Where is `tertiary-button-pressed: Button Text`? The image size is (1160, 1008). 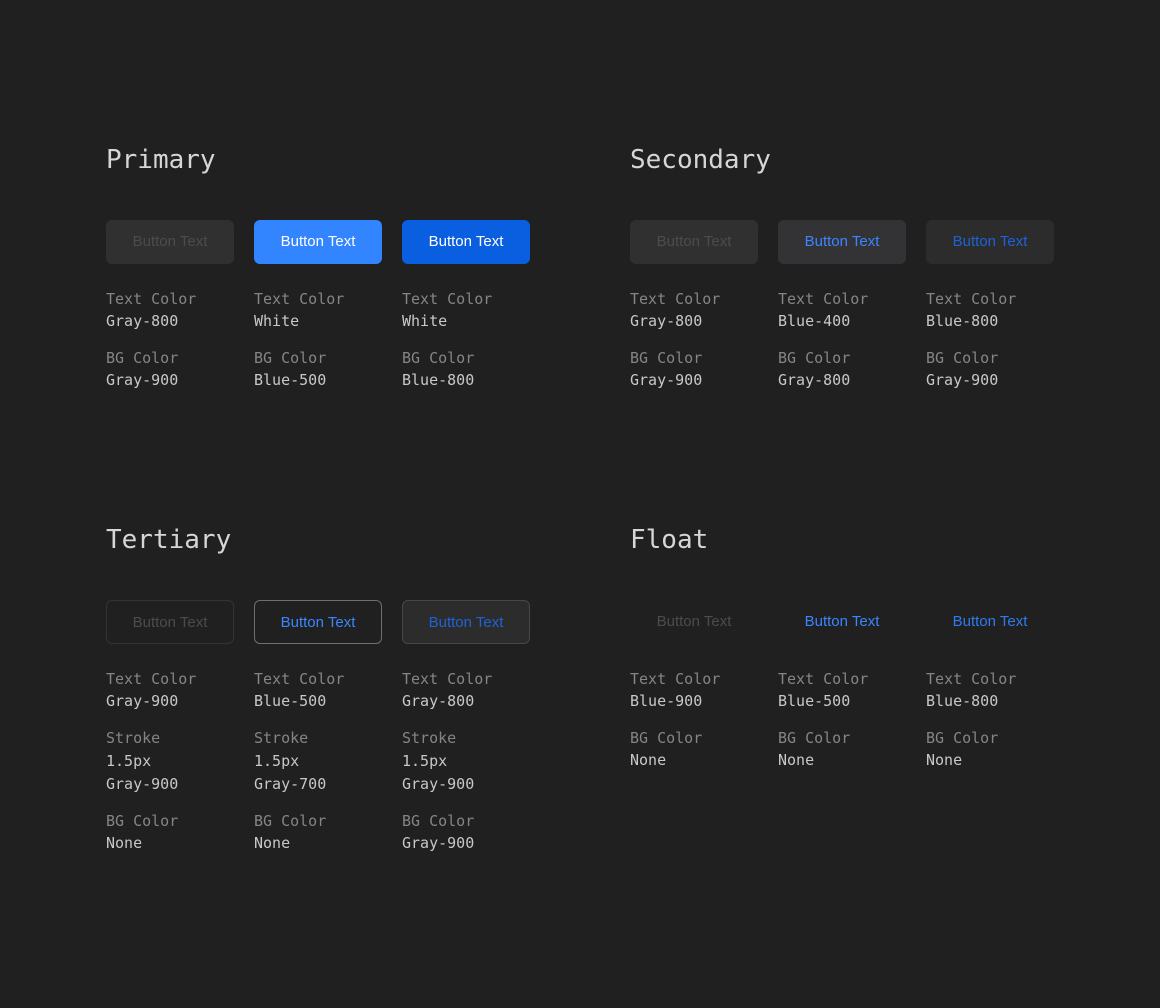
tertiary-button-pressed: Button Text is located at coordinates (466, 622).